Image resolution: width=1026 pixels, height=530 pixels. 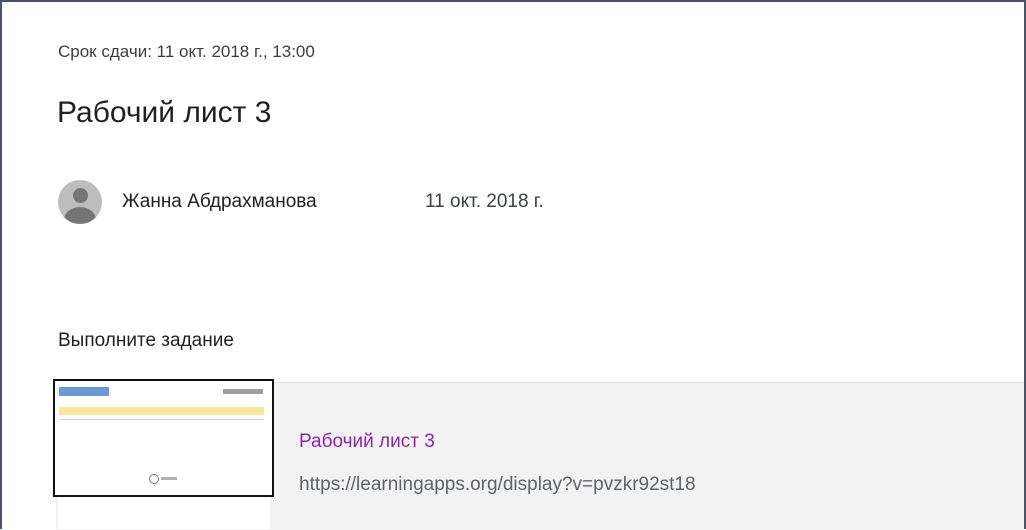 I want to click on attachment-thumbnail-base, so click(x=164, y=513).